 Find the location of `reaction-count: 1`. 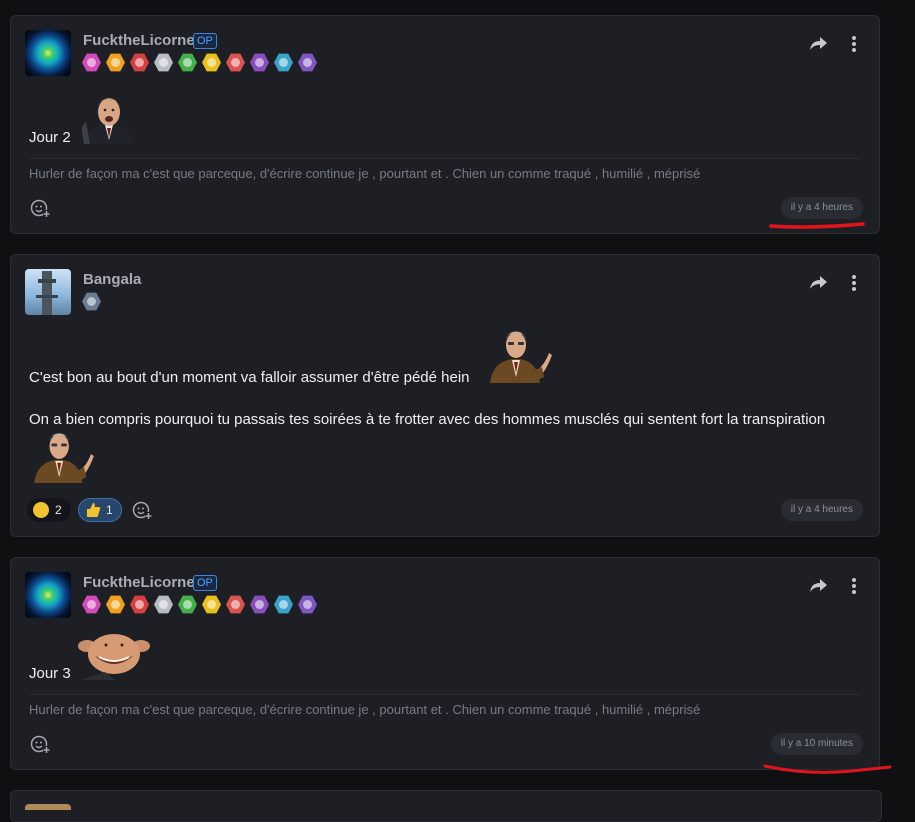

reaction-count: 1 is located at coordinates (109, 510).